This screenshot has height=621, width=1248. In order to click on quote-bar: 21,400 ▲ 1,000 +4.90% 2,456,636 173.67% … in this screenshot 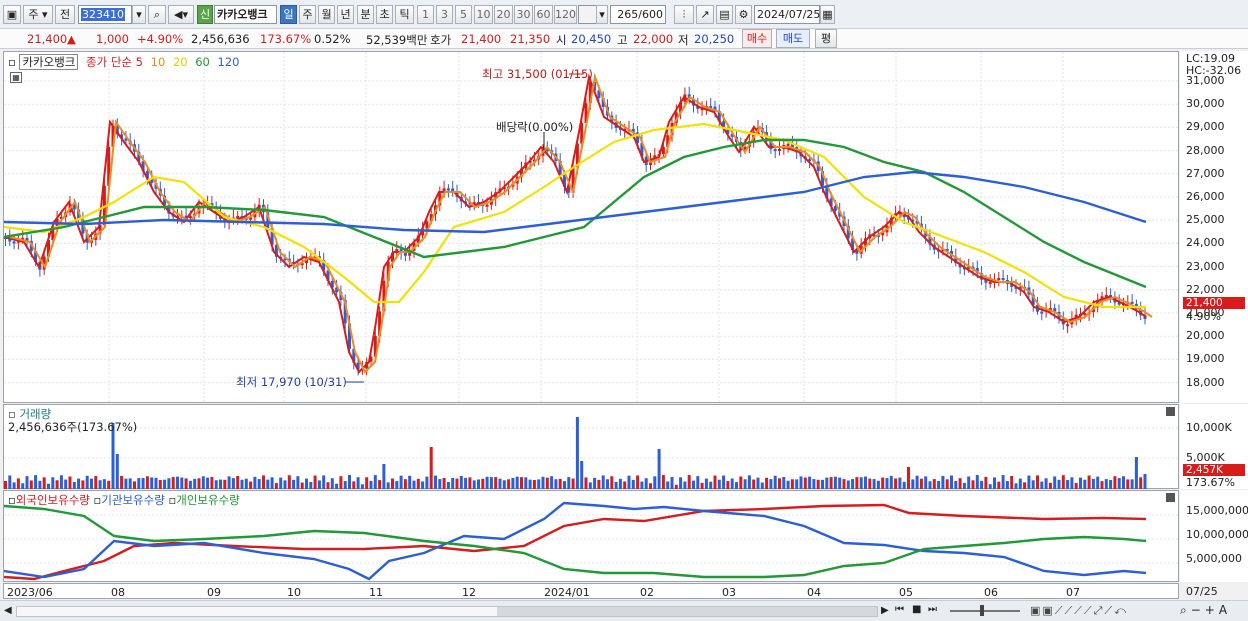, I will do `click(624, 39)`.